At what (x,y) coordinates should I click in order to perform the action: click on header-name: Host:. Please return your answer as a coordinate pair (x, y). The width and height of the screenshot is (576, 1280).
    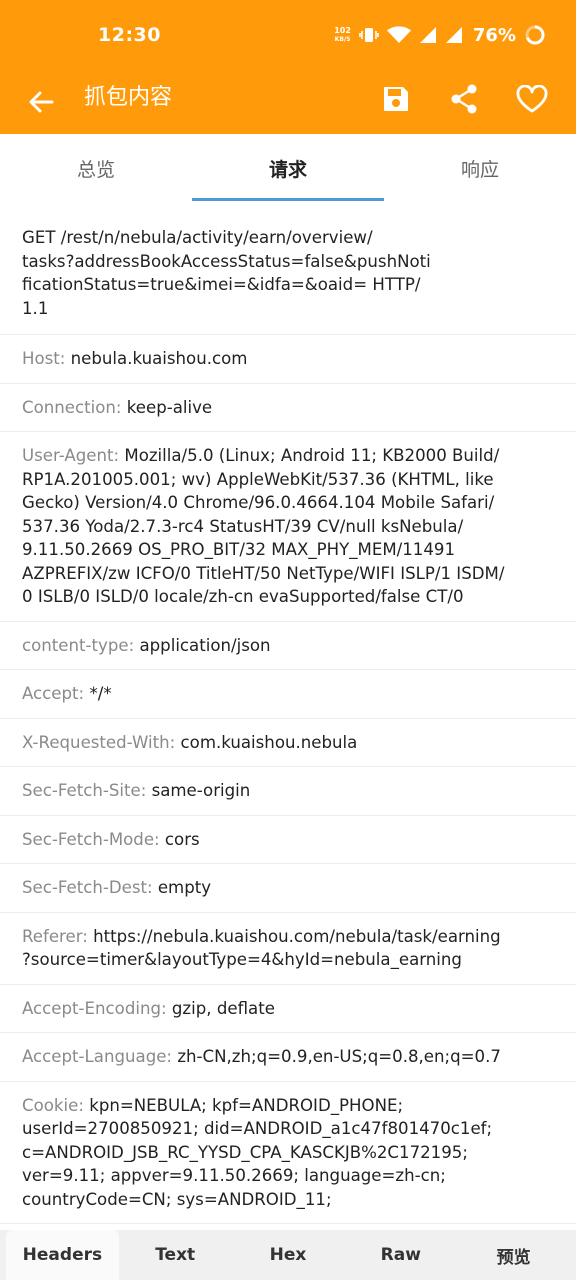
    Looking at the image, I should click on (44, 358).